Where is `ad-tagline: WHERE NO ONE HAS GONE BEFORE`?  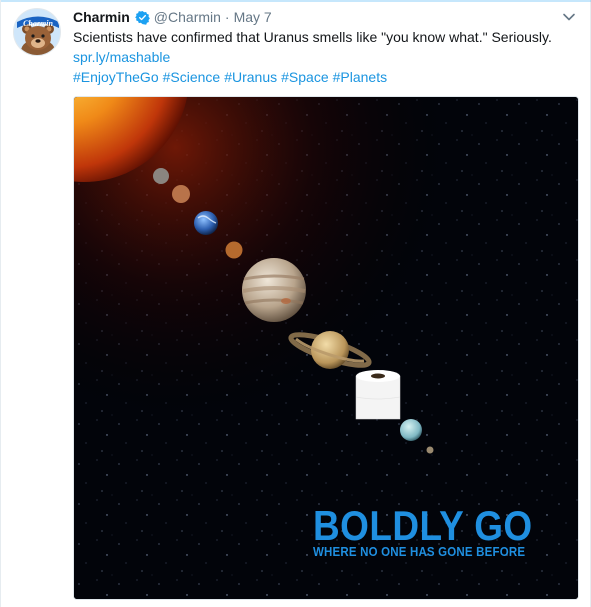 ad-tagline: WHERE NO ONE HAS GONE BEFORE is located at coordinates (419, 552).